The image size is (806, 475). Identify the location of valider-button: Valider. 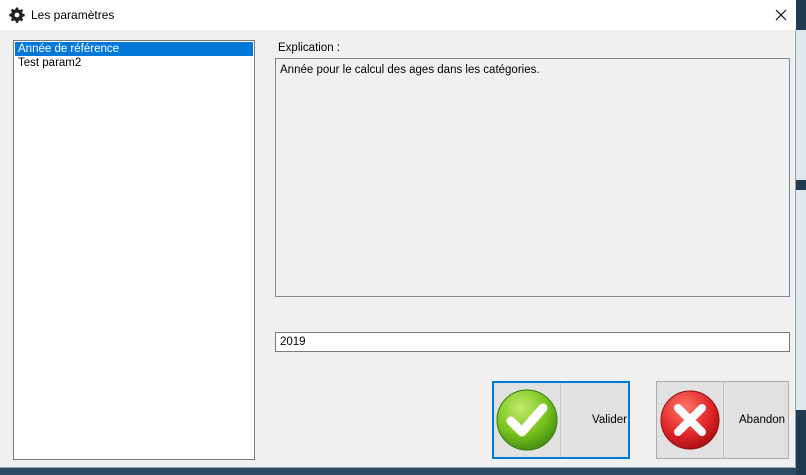
(561, 420).